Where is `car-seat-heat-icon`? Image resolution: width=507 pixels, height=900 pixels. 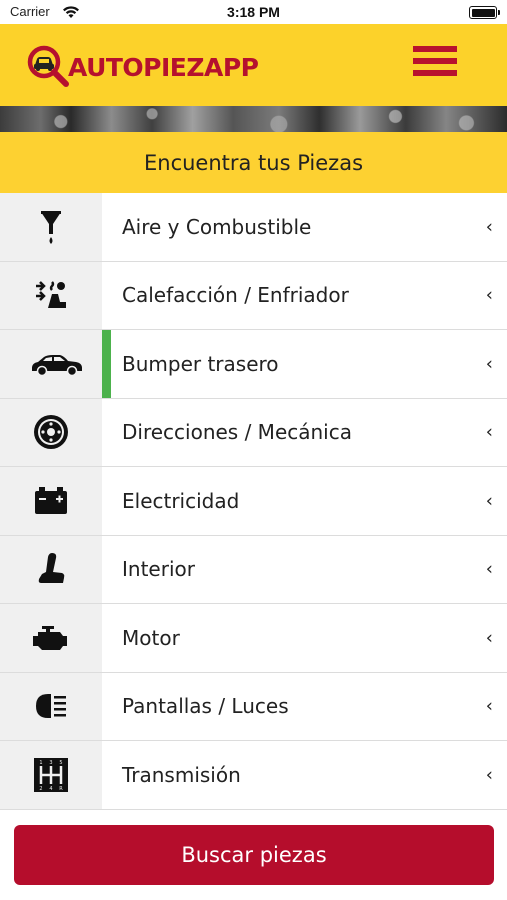
car-seat-heat-icon is located at coordinates (51, 295).